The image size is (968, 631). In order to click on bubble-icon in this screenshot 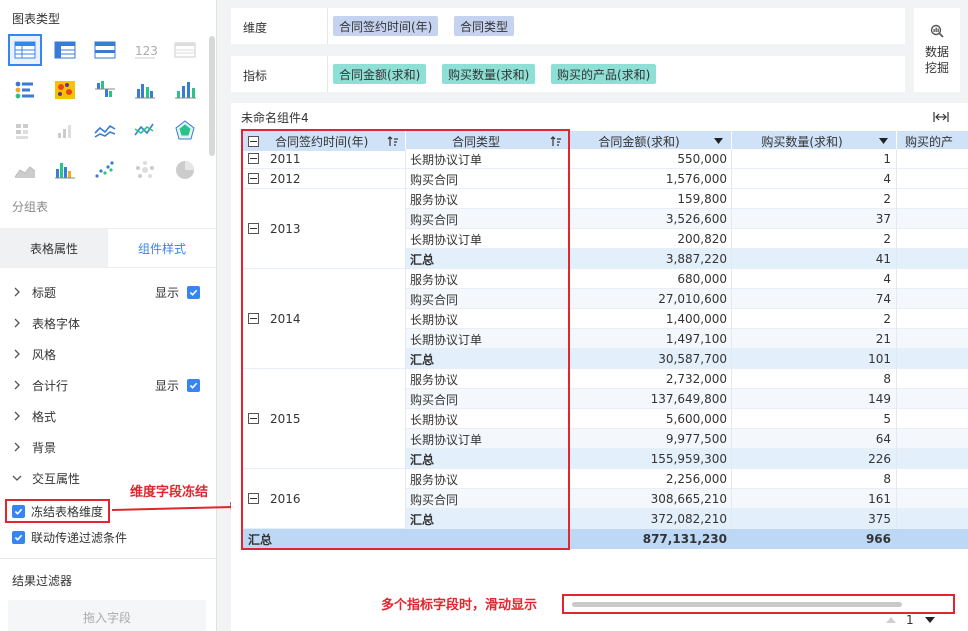, I will do `click(145, 169)`.